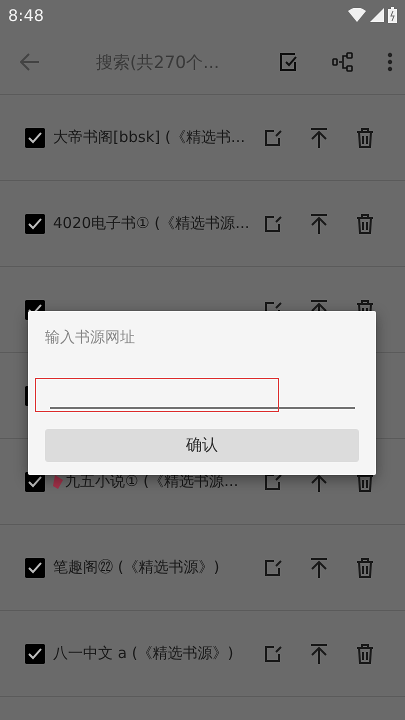 The image size is (405, 720). I want to click on source-name: 笔趣阁㉒ (《精选书源》), so click(136, 567).